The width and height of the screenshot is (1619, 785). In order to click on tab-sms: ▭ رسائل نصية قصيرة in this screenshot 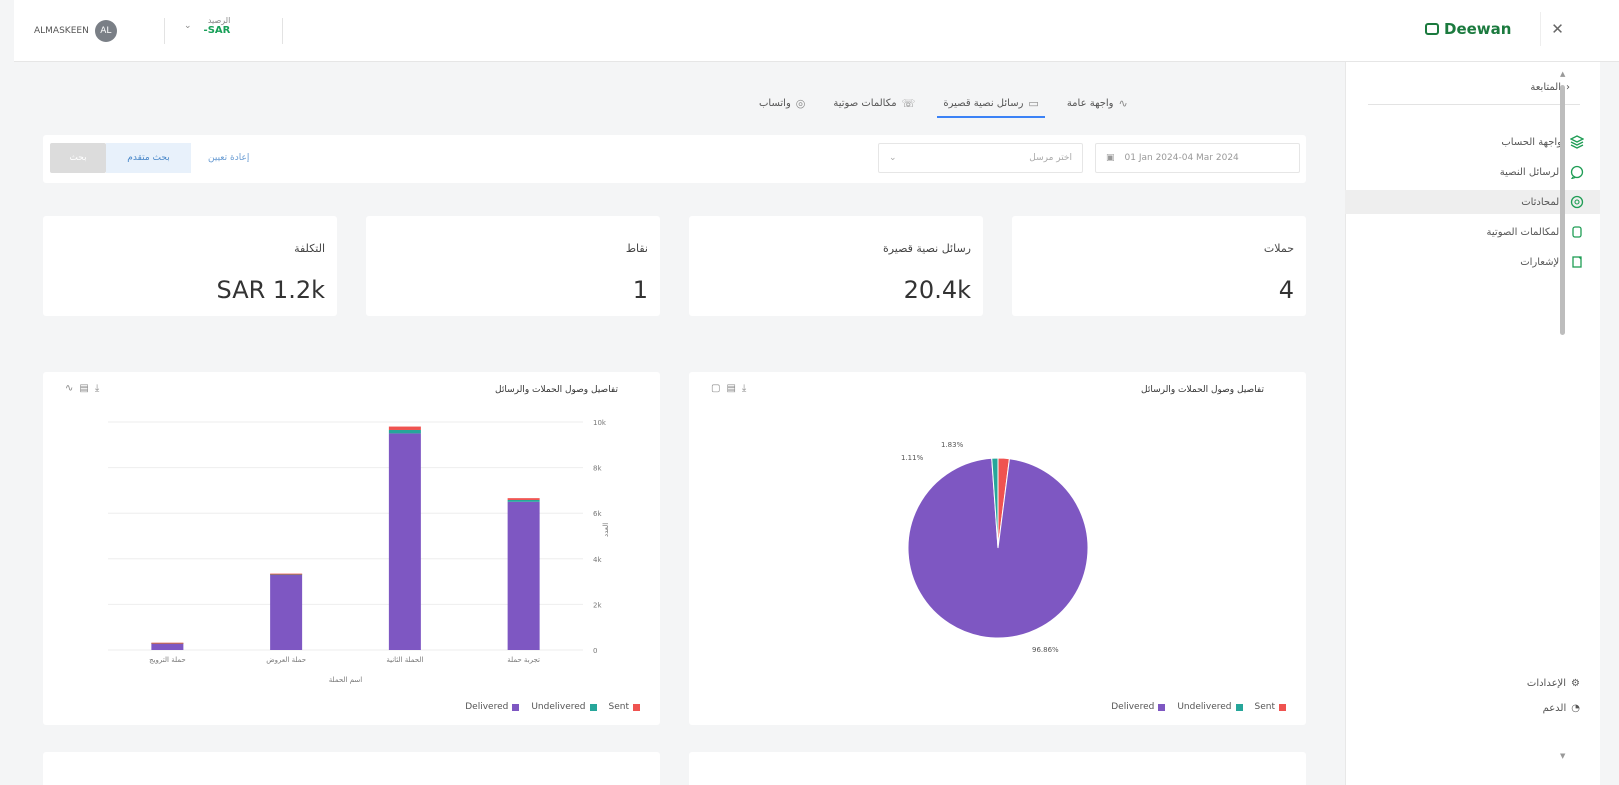, I will do `click(990, 104)`.